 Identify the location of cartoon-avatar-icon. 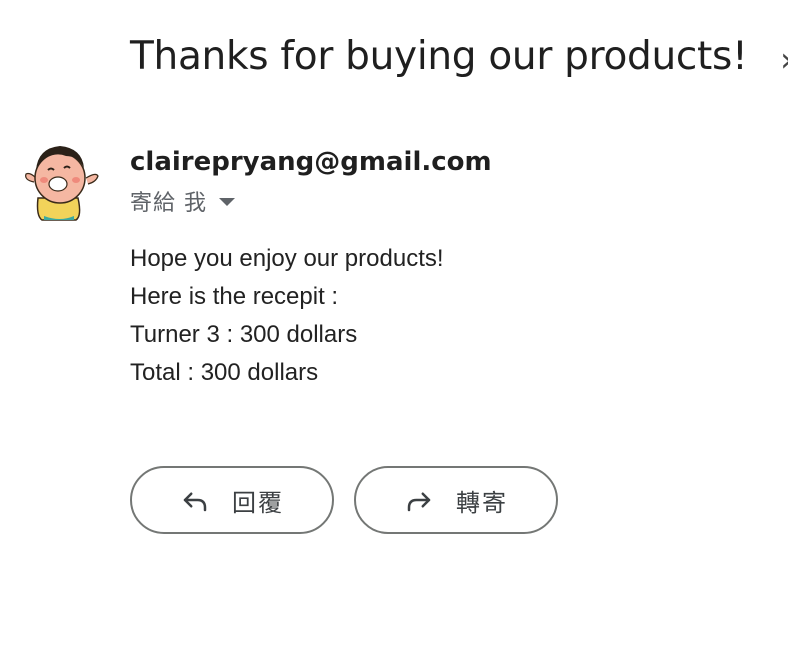
(62, 183).